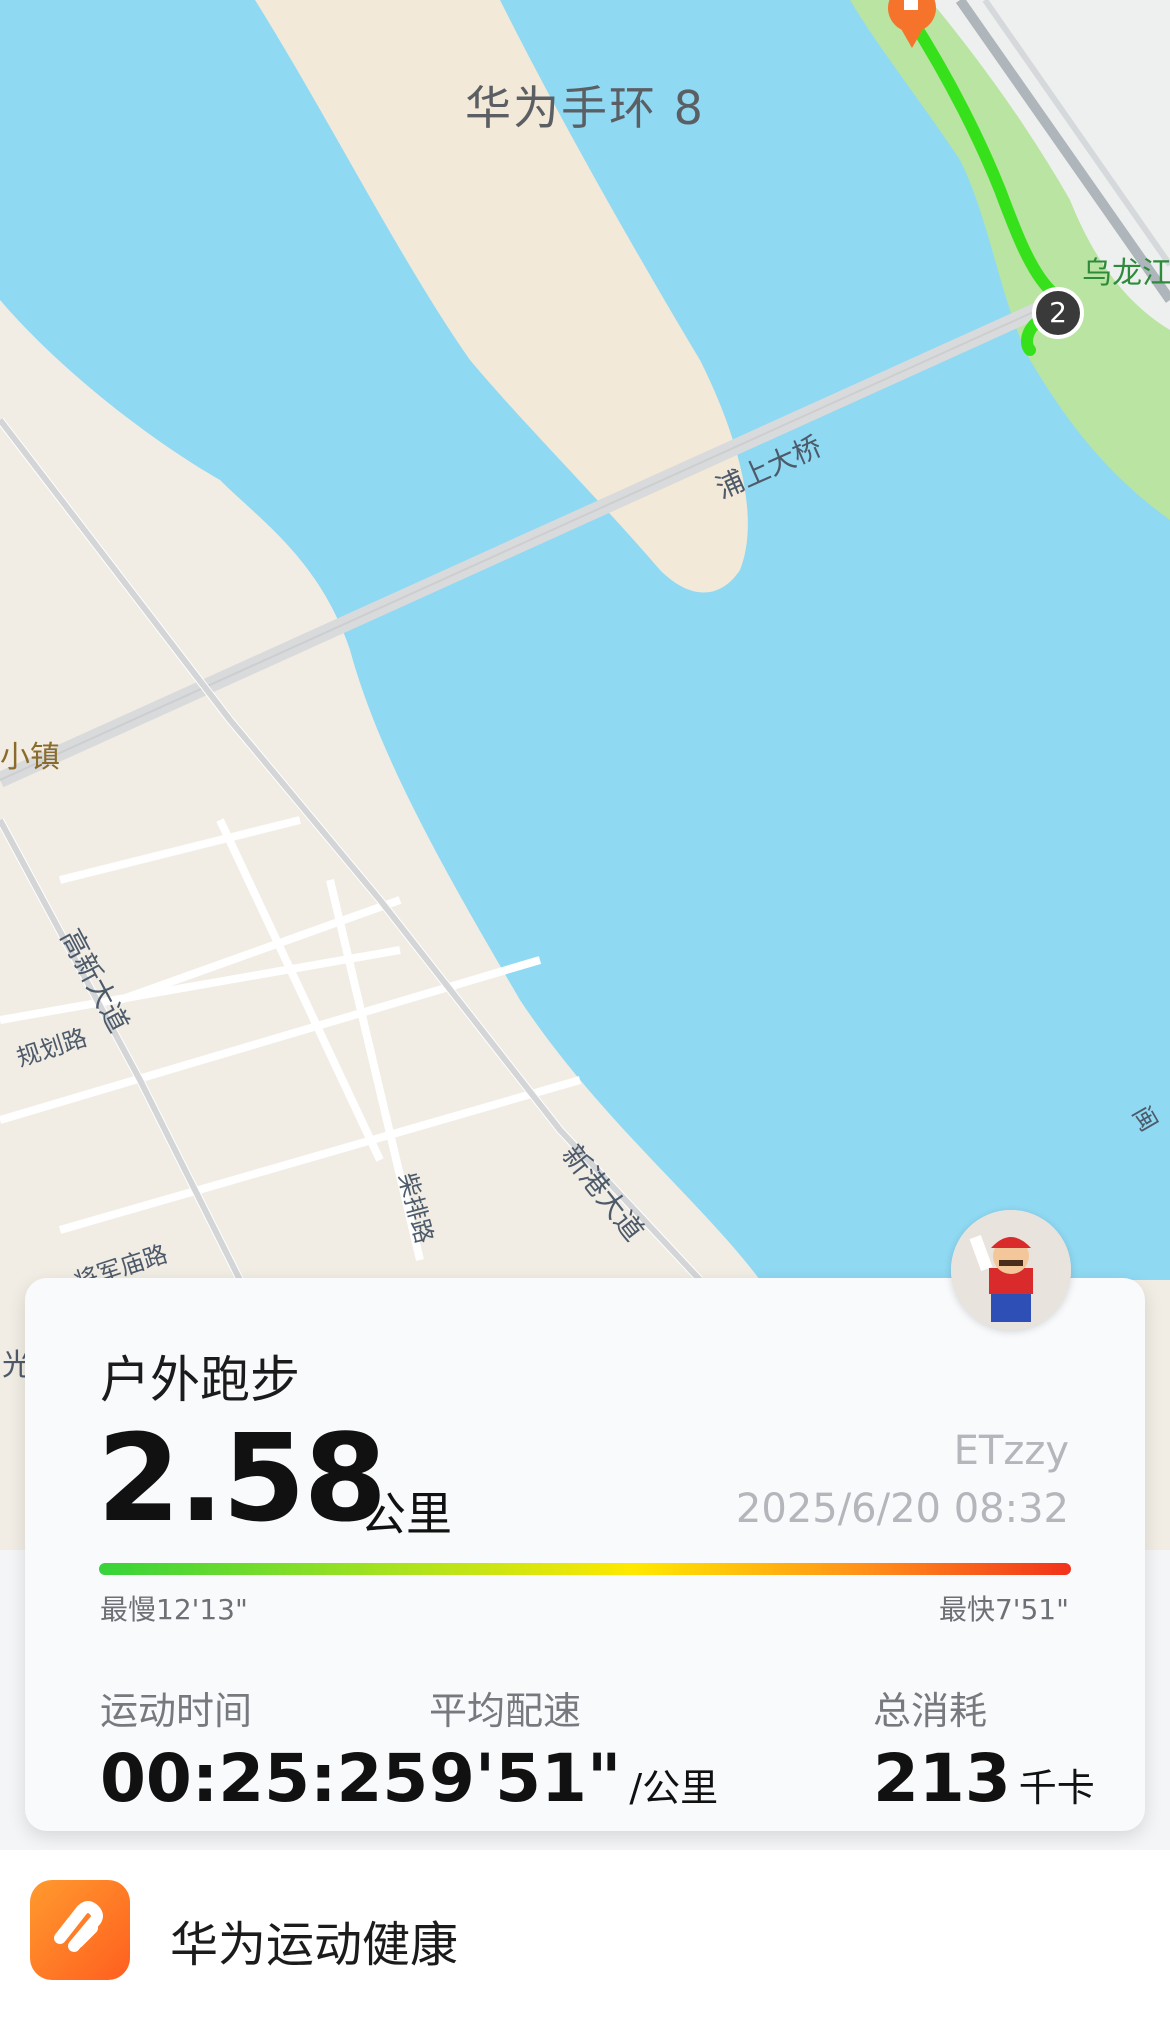  What do you see at coordinates (930, 1711) in the screenshot?
I see `calories-label: 总消耗` at bounding box center [930, 1711].